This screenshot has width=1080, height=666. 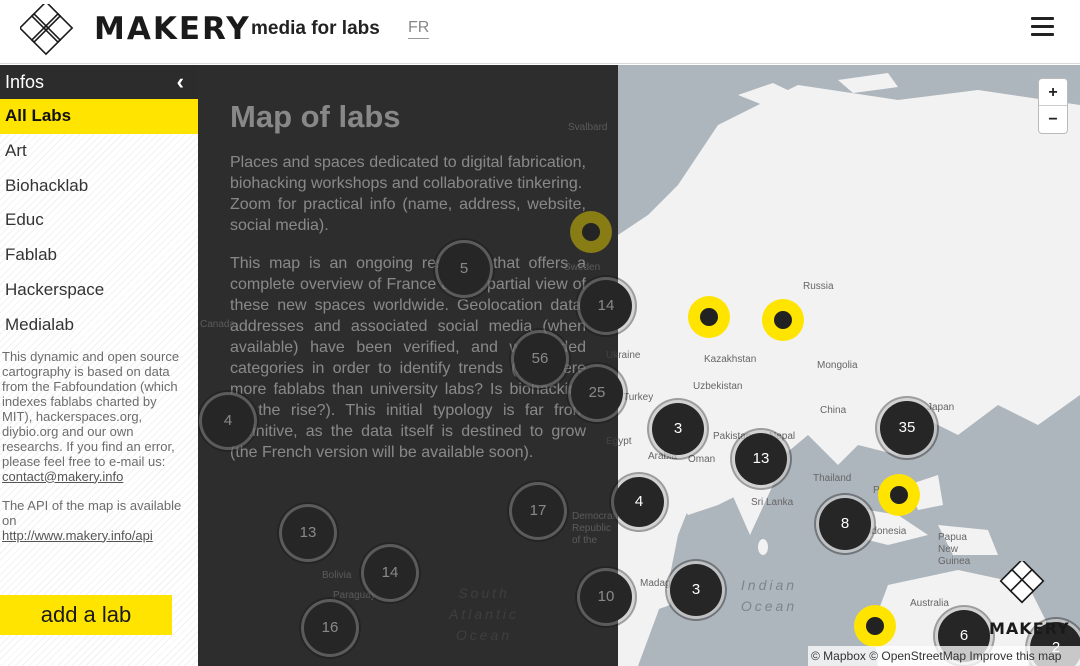 I want to click on map-label: Japan, so click(x=941, y=407).